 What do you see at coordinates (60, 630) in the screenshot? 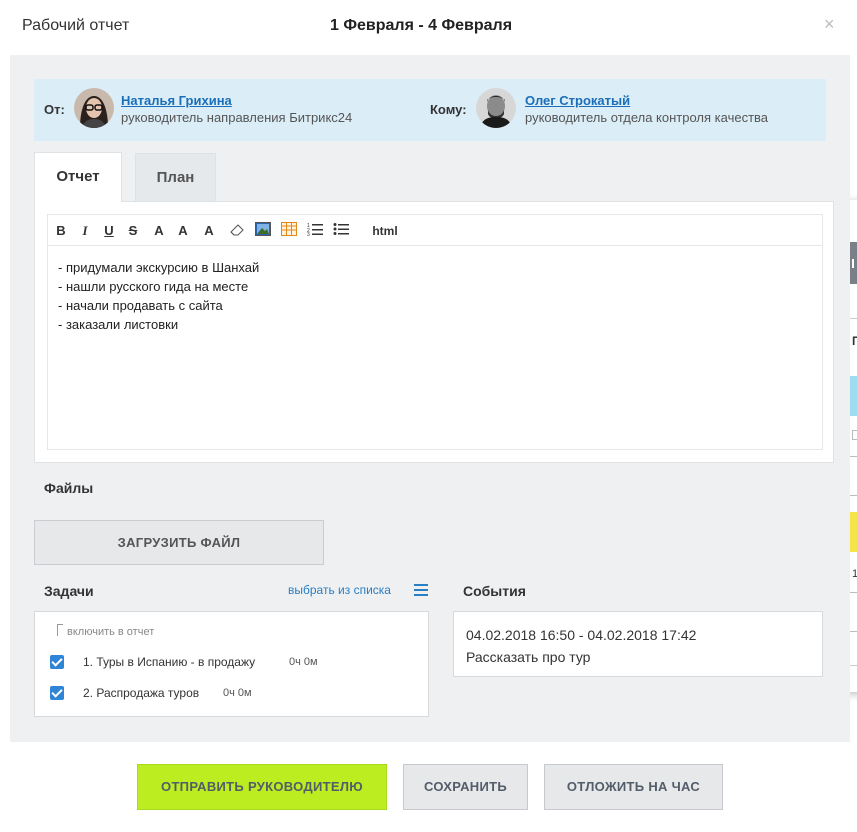
I see `include-arrow-icon` at bounding box center [60, 630].